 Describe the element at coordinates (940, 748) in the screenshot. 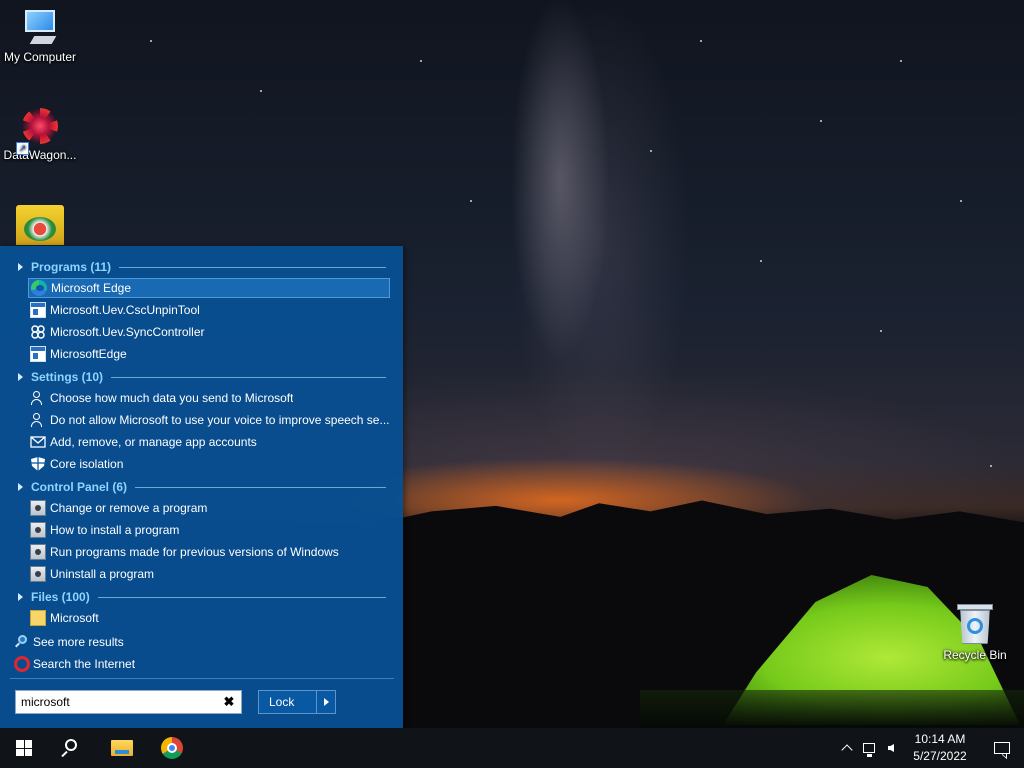

I see `taskbar-clock: 10:14 AM 5/27/2022` at that location.